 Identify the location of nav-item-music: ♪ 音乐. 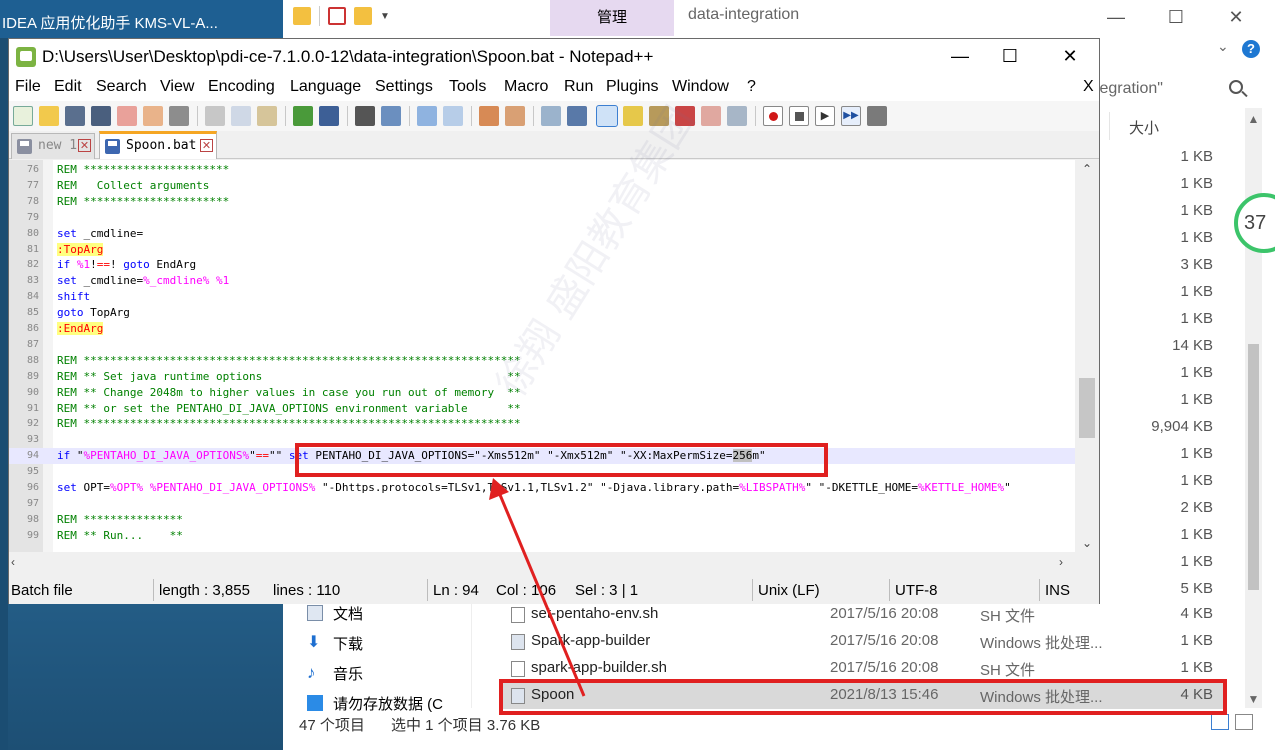
(392, 673).